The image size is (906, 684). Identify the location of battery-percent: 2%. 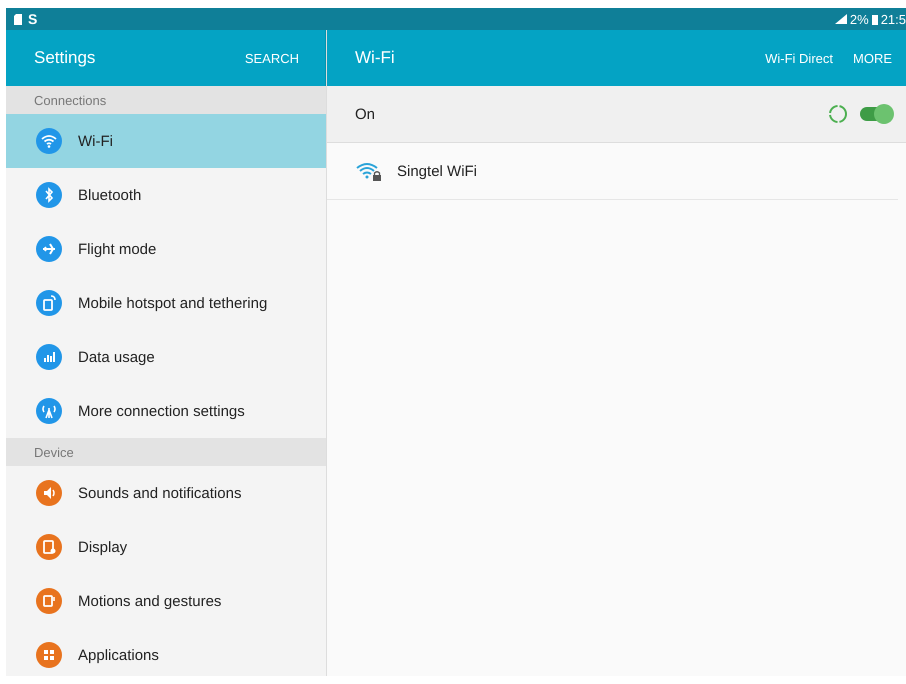
(859, 19).